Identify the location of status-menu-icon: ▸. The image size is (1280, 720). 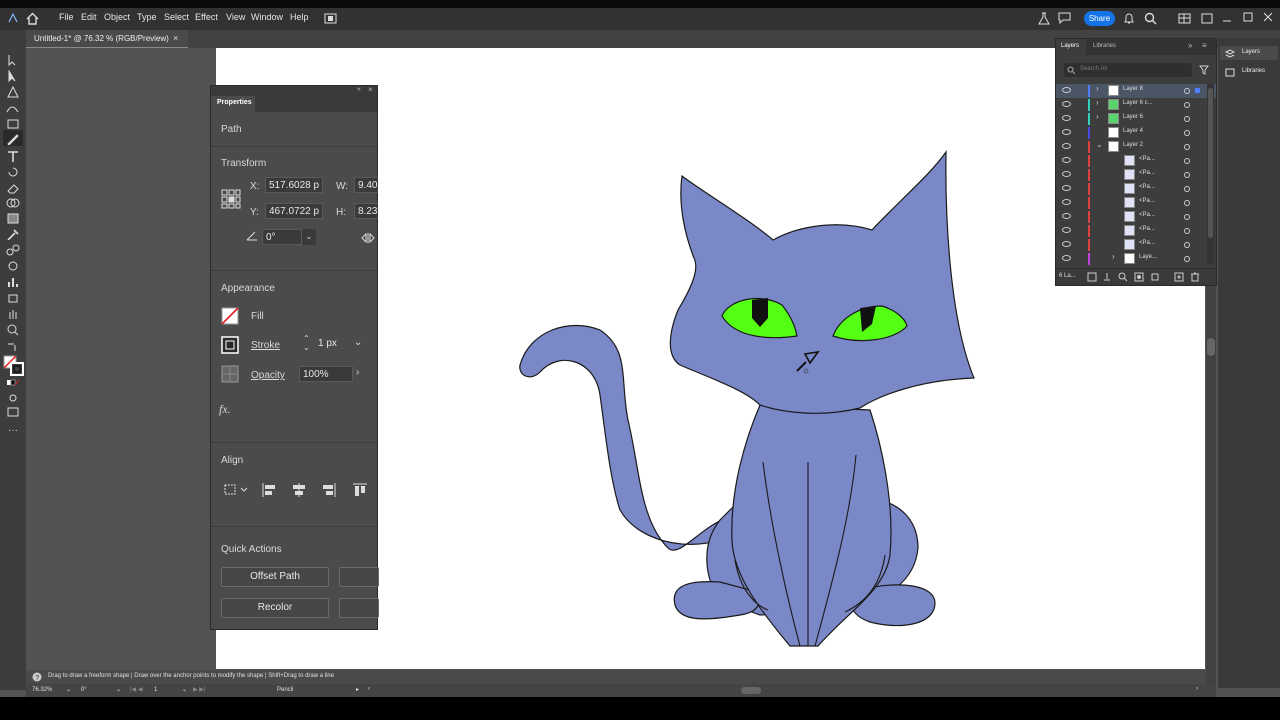
(357, 689).